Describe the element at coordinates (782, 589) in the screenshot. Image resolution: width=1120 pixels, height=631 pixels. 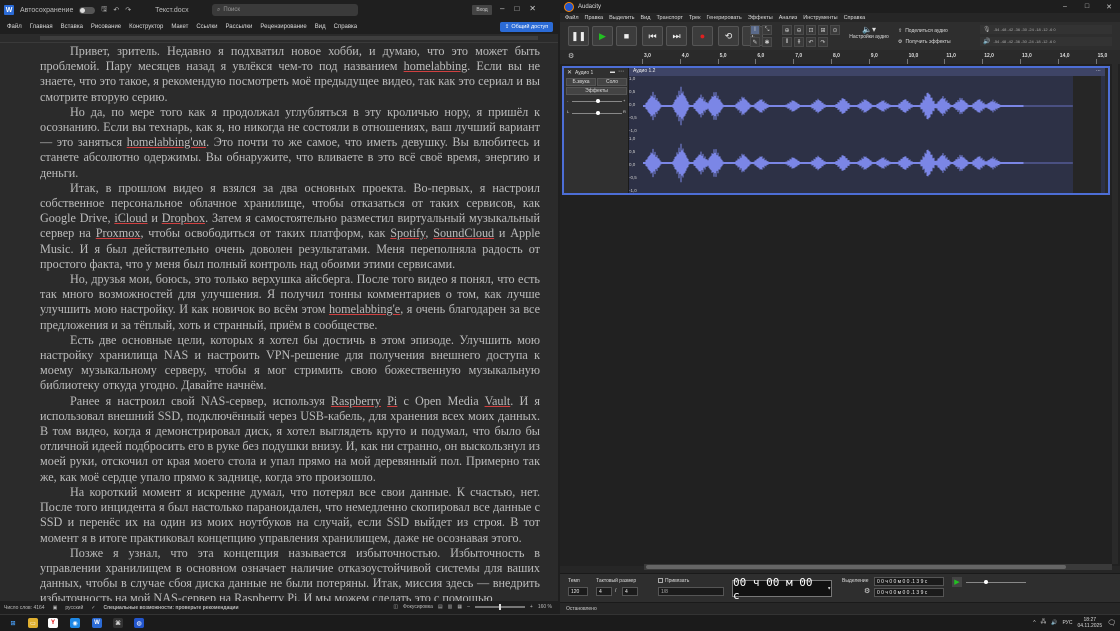
I see `time-display: 00 ч 00 м 00 с ▾` at that location.